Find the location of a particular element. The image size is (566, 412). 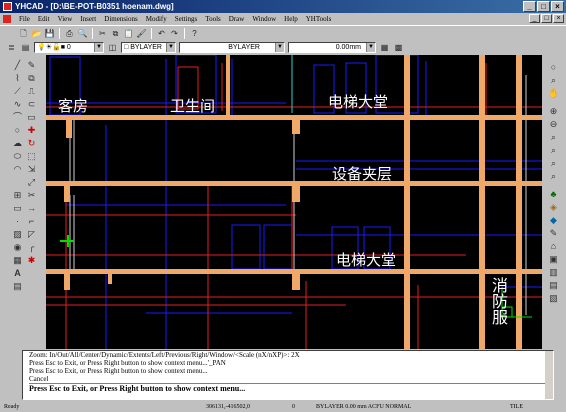

color-combo: □ BYLAYER ▼ is located at coordinates (148, 47).